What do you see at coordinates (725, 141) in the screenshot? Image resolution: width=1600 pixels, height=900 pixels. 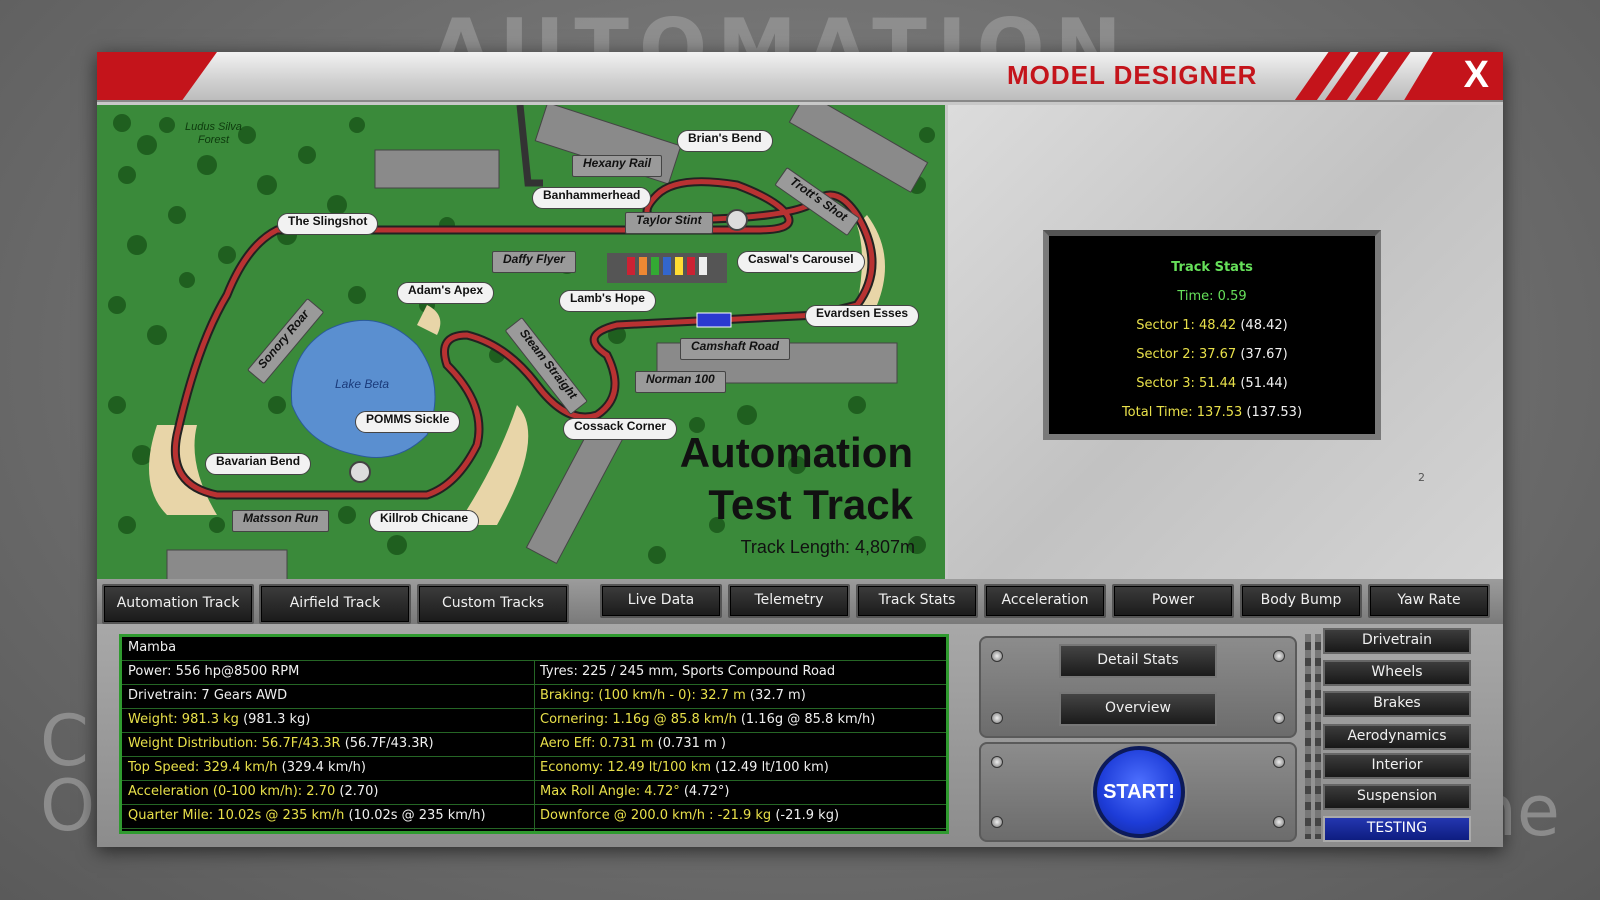 I see `corner-label: Brian's Bend` at bounding box center [725, 141].